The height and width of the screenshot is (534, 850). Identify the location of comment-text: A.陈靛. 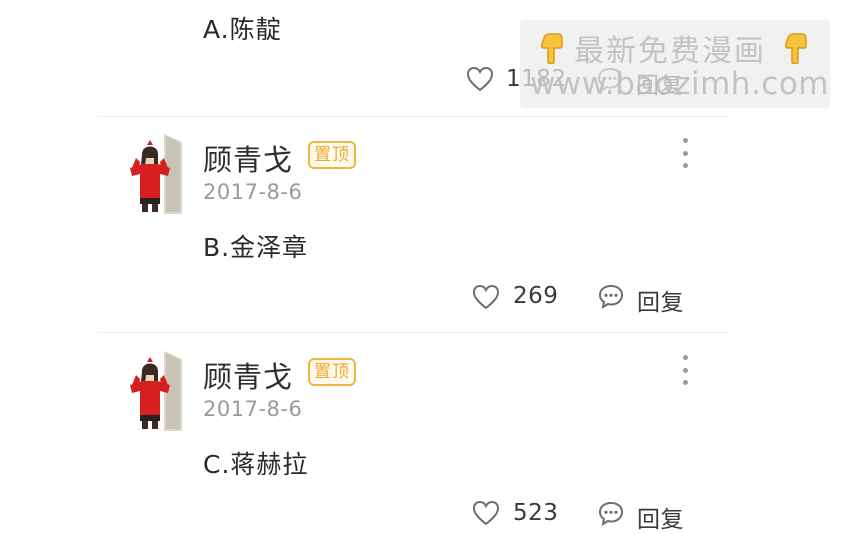
(242, 29).